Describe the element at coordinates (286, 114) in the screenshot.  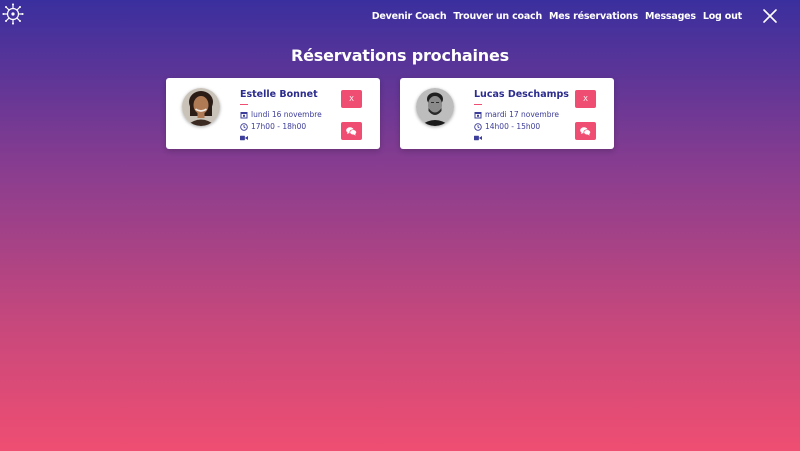
I see `date-text: lundi 16 novembre` at that location.